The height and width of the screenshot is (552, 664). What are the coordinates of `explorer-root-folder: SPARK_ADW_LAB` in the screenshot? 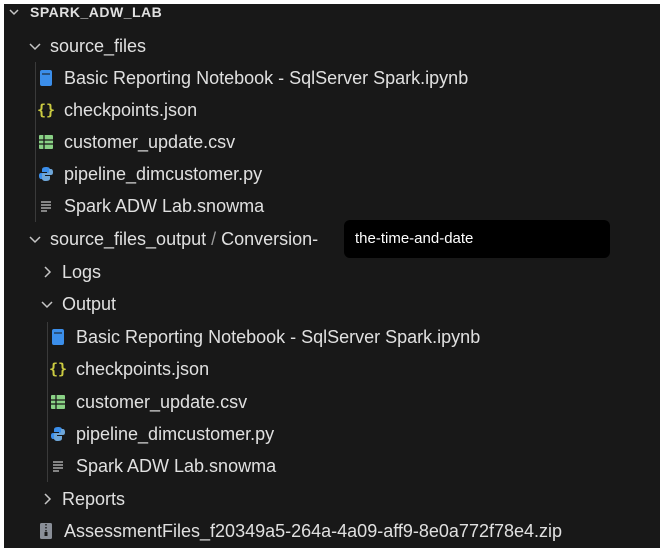 It's located at (332, 14).